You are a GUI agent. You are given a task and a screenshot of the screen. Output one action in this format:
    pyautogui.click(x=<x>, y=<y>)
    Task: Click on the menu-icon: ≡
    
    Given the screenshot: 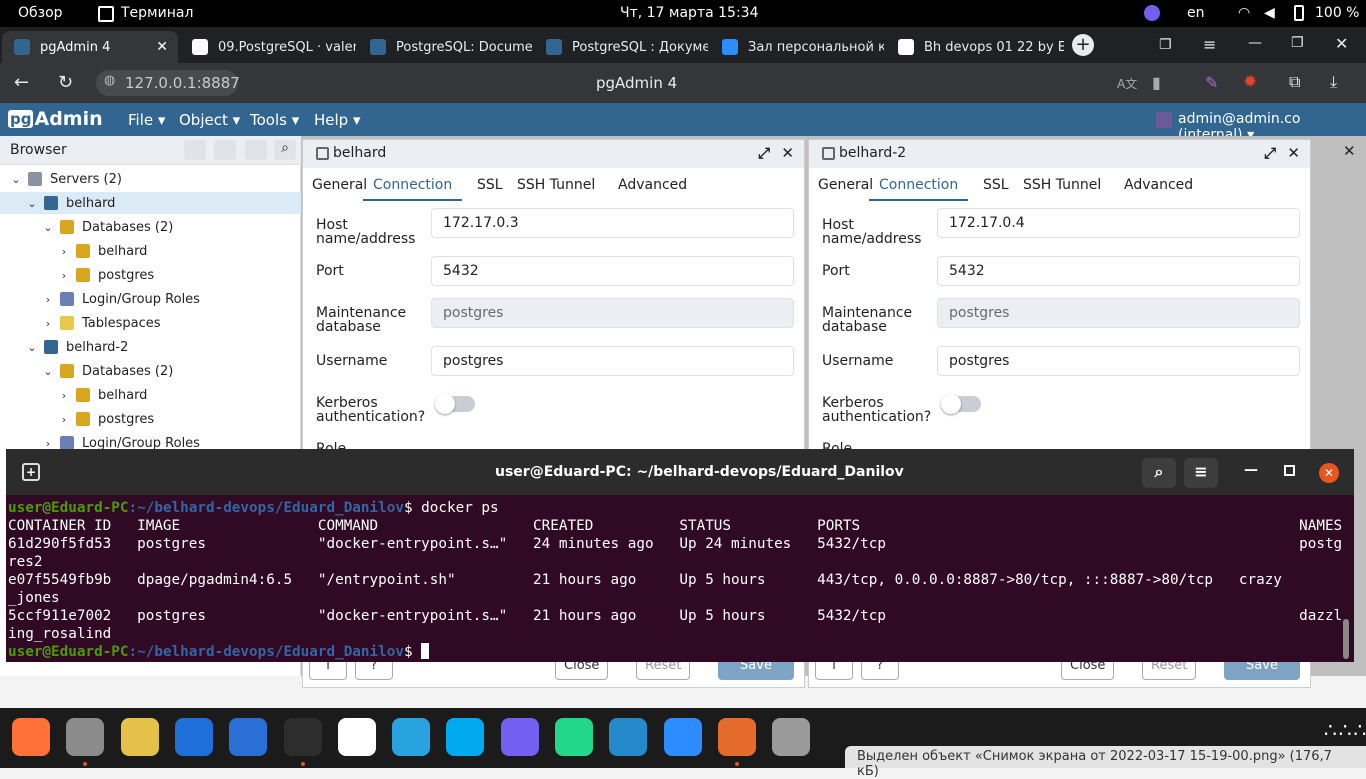 What is the action you would take?
    pyautogui.click(x=1209, y=44)
    